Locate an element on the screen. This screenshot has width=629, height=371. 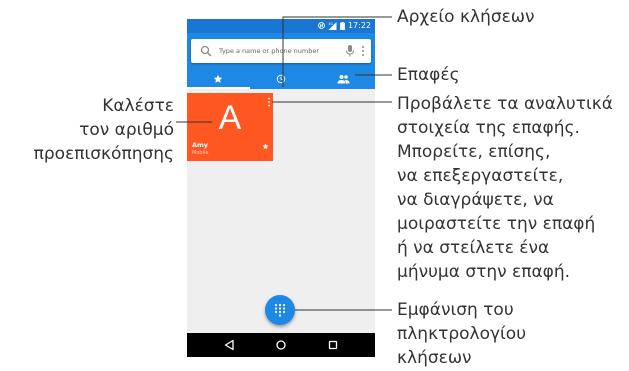
callout-dialpad: Εμφάνιση του πληκτρολογίου κλήσεων is located at coordinates (462, 334).